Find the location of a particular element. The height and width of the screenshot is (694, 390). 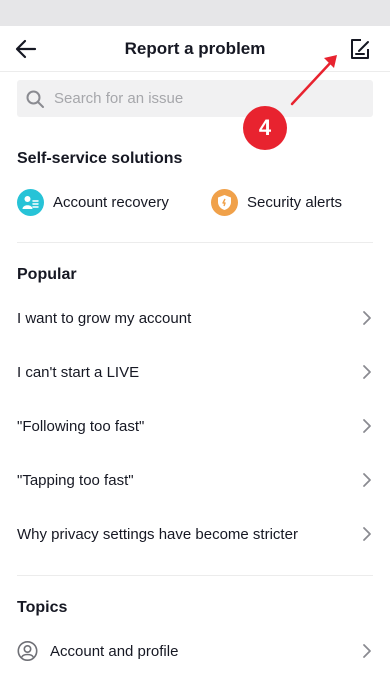

popular-item-label: "Following too fast" is located at coordinates (81, 426).